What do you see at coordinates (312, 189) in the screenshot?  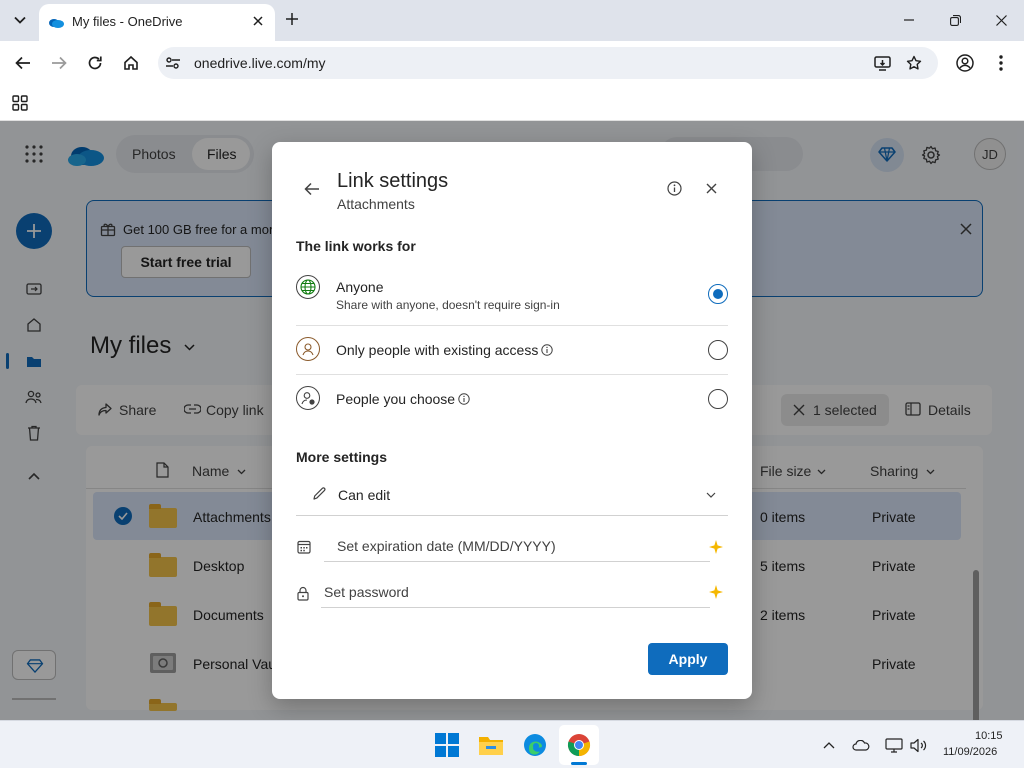 I see `back-arrow-icon` at bounding box center [312, 189].